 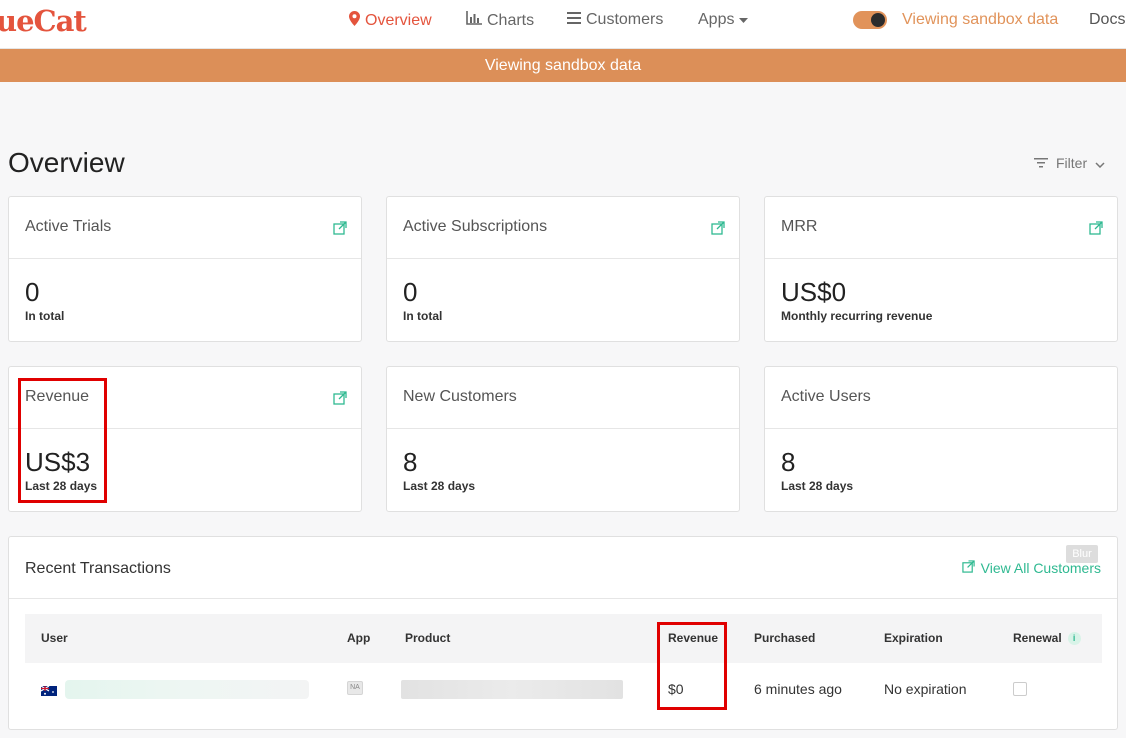 What do you see at coordinates (427, 638) in the screenshot?
I see `column-header-product: Product` at bounding box center [427, 638].